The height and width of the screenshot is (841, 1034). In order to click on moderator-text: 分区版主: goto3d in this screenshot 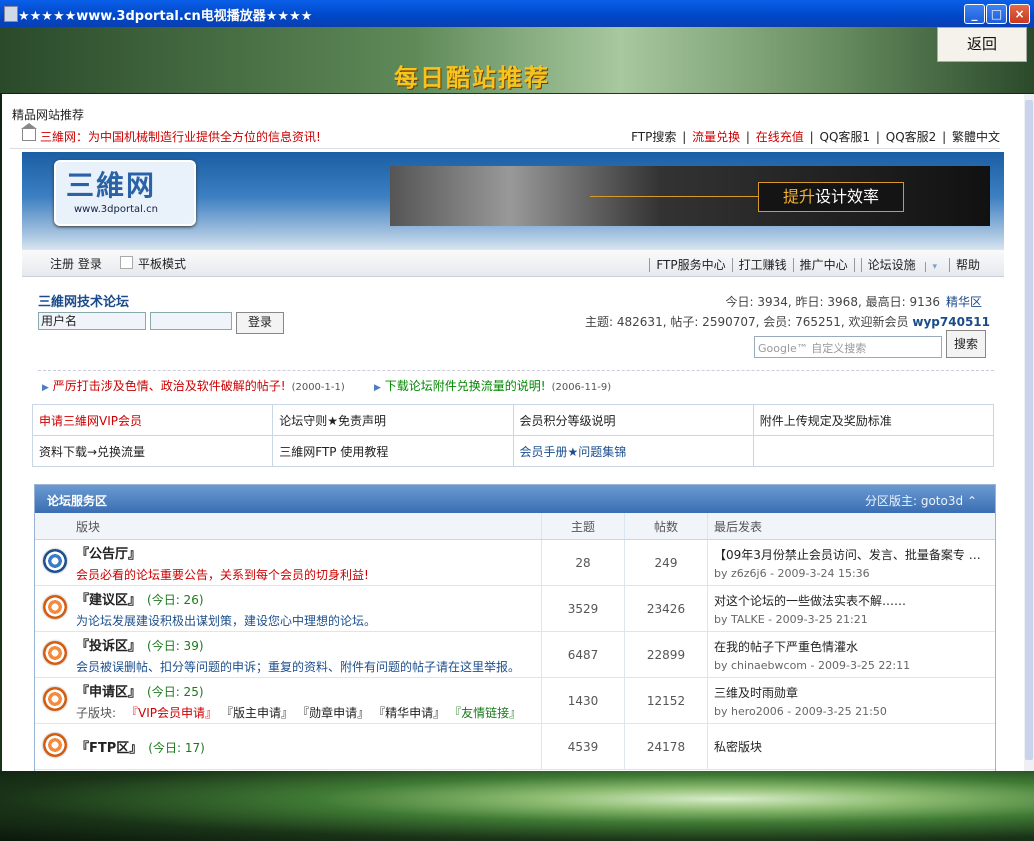, I will do `click(914, 501)`.